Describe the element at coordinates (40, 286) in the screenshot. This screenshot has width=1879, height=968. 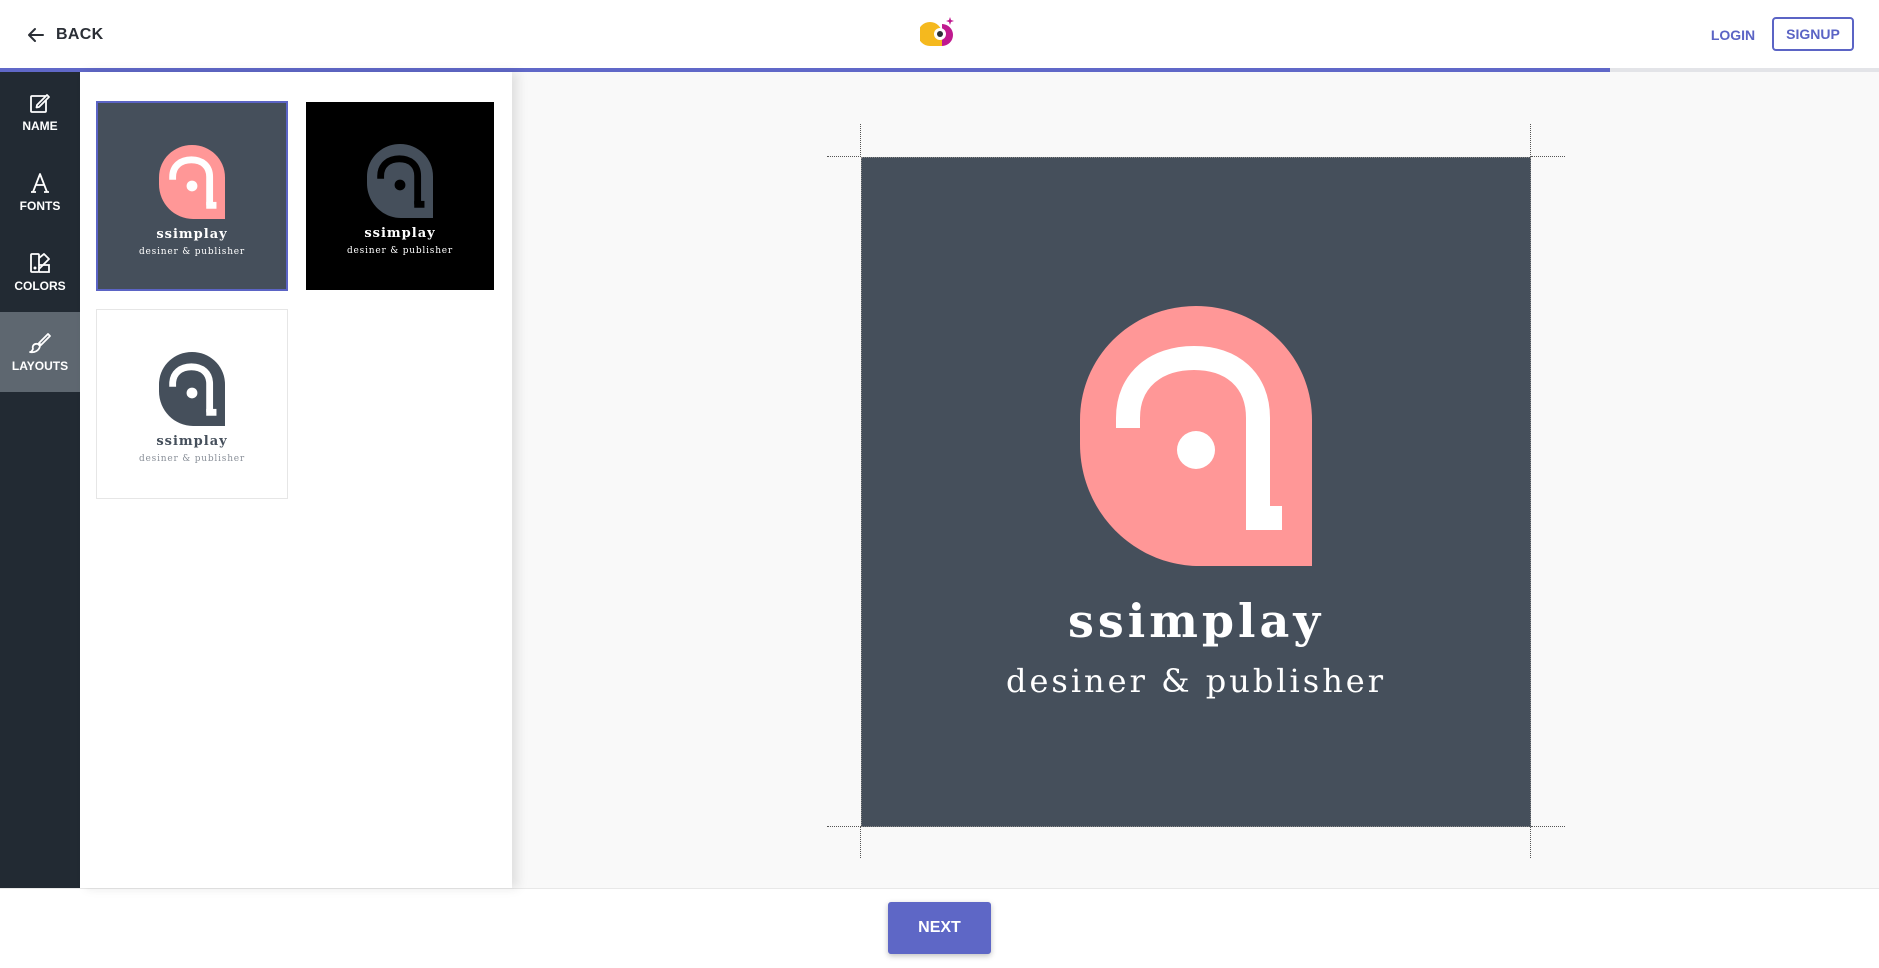
I see `rail-item-label: COLORS` at that location.